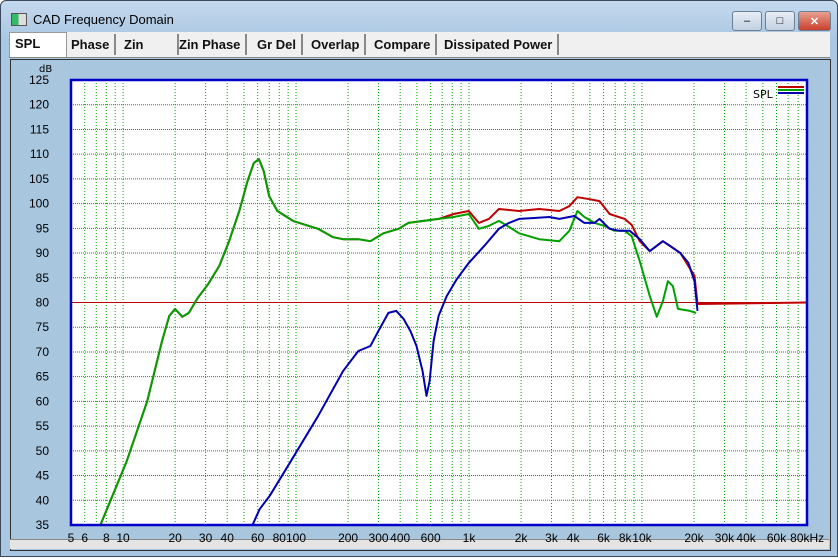 Image resolution: width=838 pixels, height=558 pixels. Describe the element at coordinates (43, 451) in the screenshot. I see `y-tick-label: 50` at that location.